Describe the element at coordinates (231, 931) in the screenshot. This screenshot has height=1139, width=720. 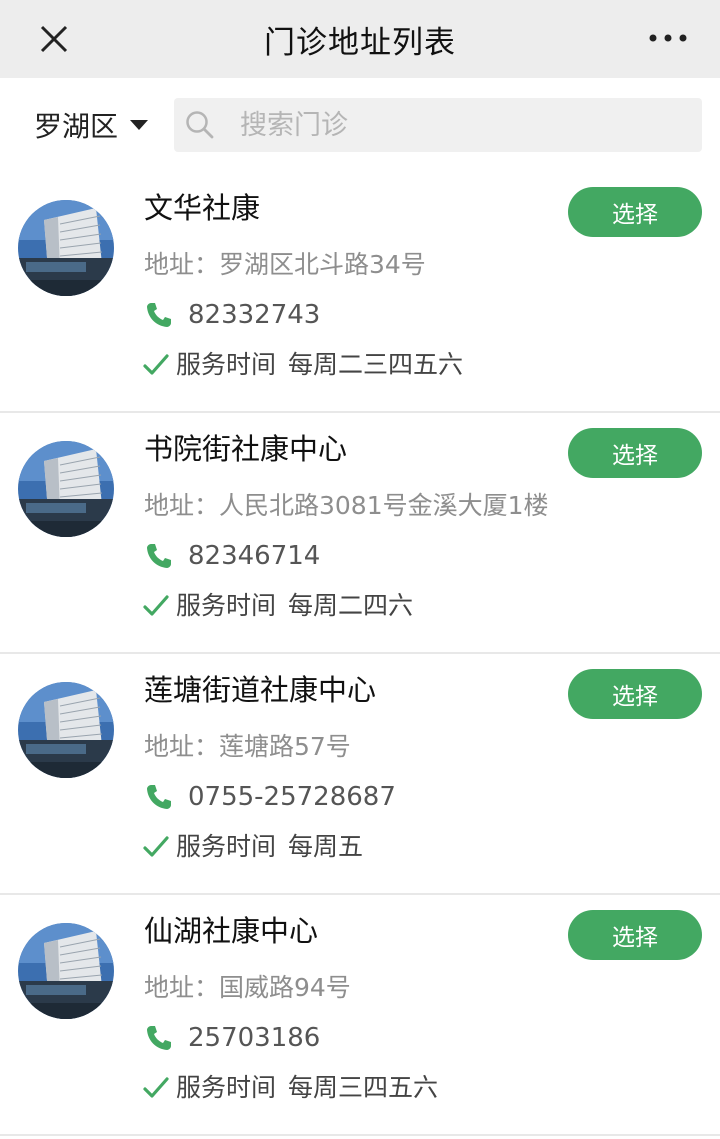
I see `clinic-name: 仙湖社康中心` at that location.